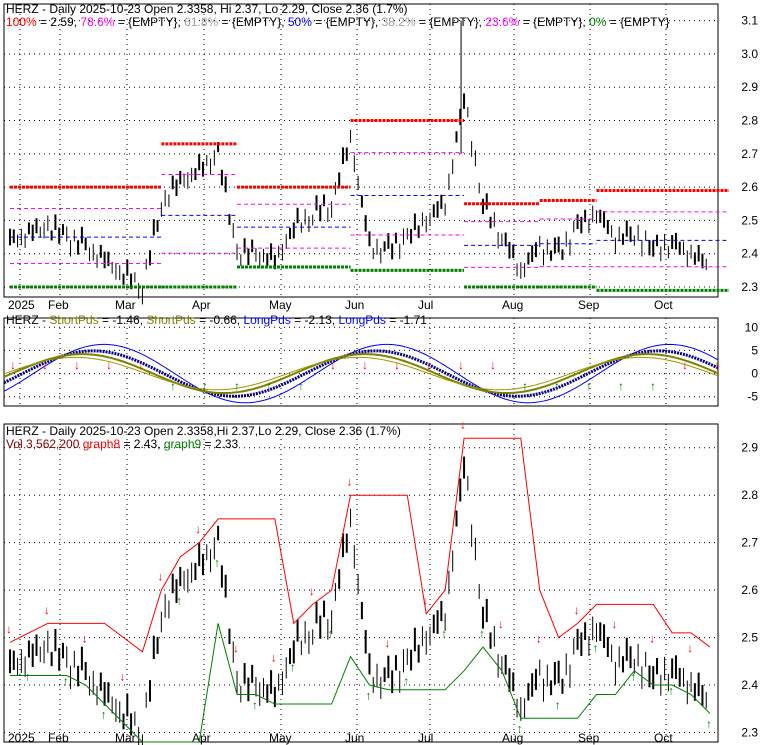 This screenshot has height=745, width=780. Describe the element at coordinates (502, 22) in the screenshot. I see `fib-label: 23.6%` at that location.